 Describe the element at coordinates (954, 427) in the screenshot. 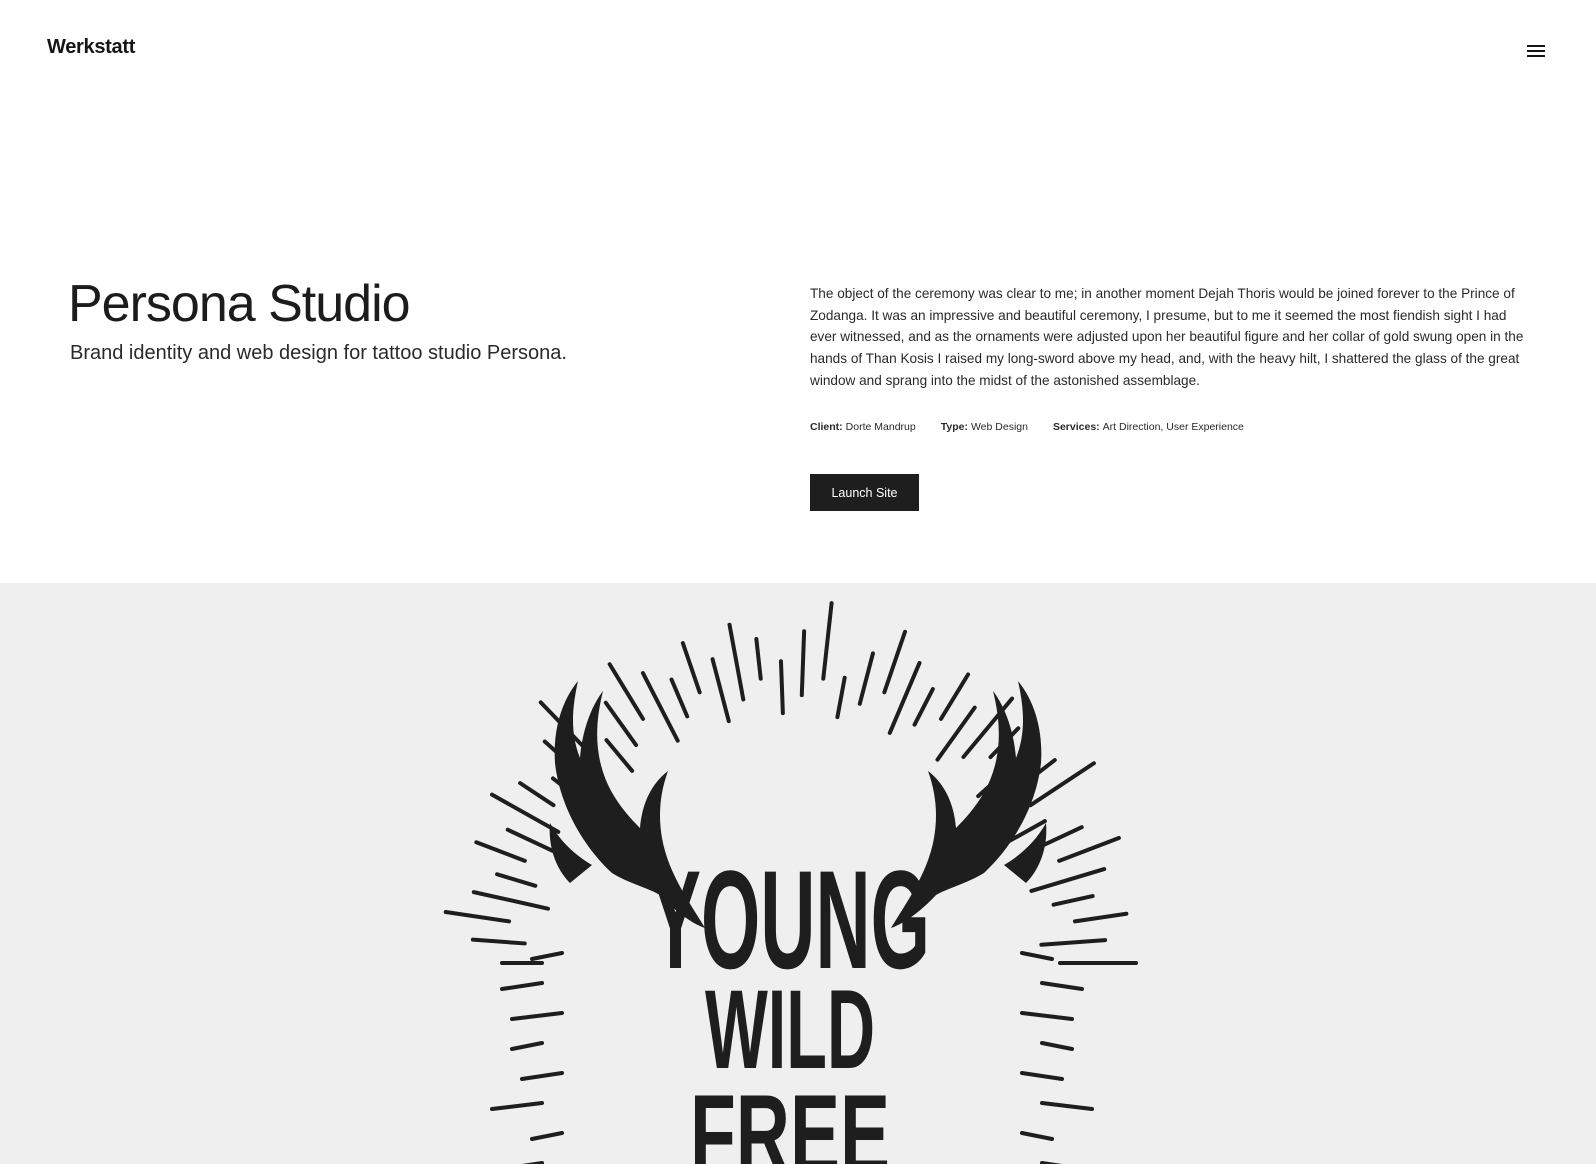

I see `meta-type-label: Type:` at that location.